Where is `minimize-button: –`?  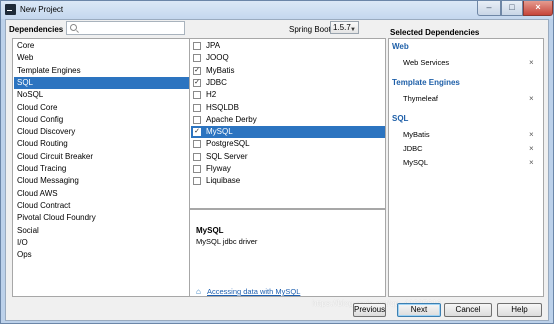
minimize-button: – is located at coordinates (489, 8).